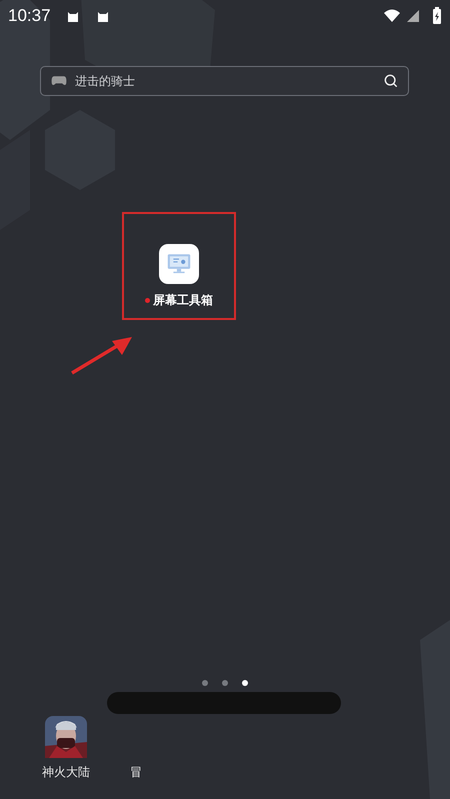  What do you see at coordinates (183, 300) in the screenshot?
I see `app-label: 屏幕工具箱` at bounding box center [183, 300].